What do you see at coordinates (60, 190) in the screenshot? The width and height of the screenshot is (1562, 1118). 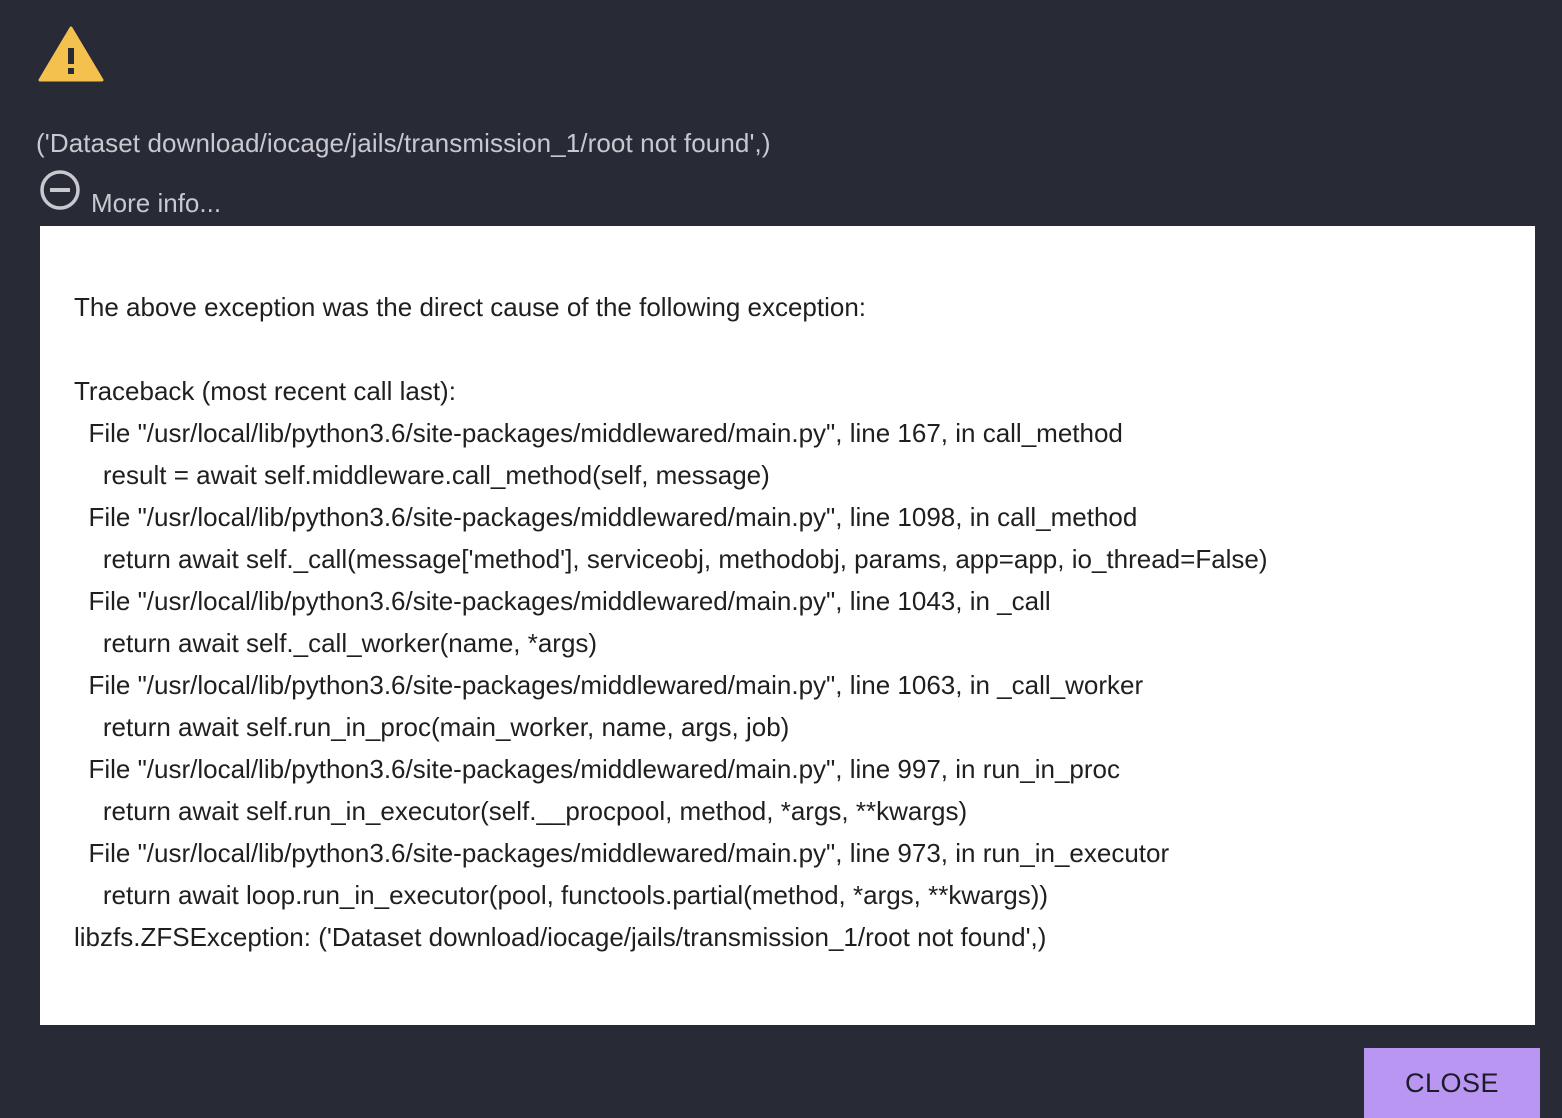 I see `minus-circle-icon` at bounding box center [60, 190].